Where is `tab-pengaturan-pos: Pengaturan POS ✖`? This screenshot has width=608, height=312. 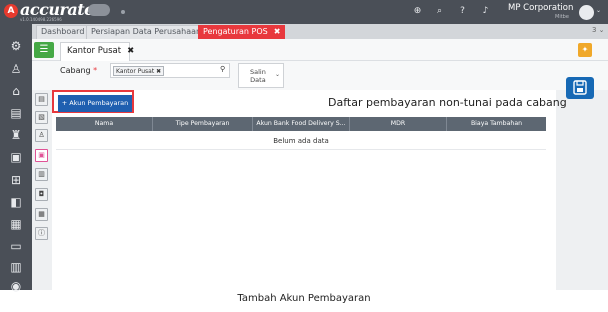 tab-pengaturan-pos: Pengaturan POS ✖ is located at coordinates (242, 32).